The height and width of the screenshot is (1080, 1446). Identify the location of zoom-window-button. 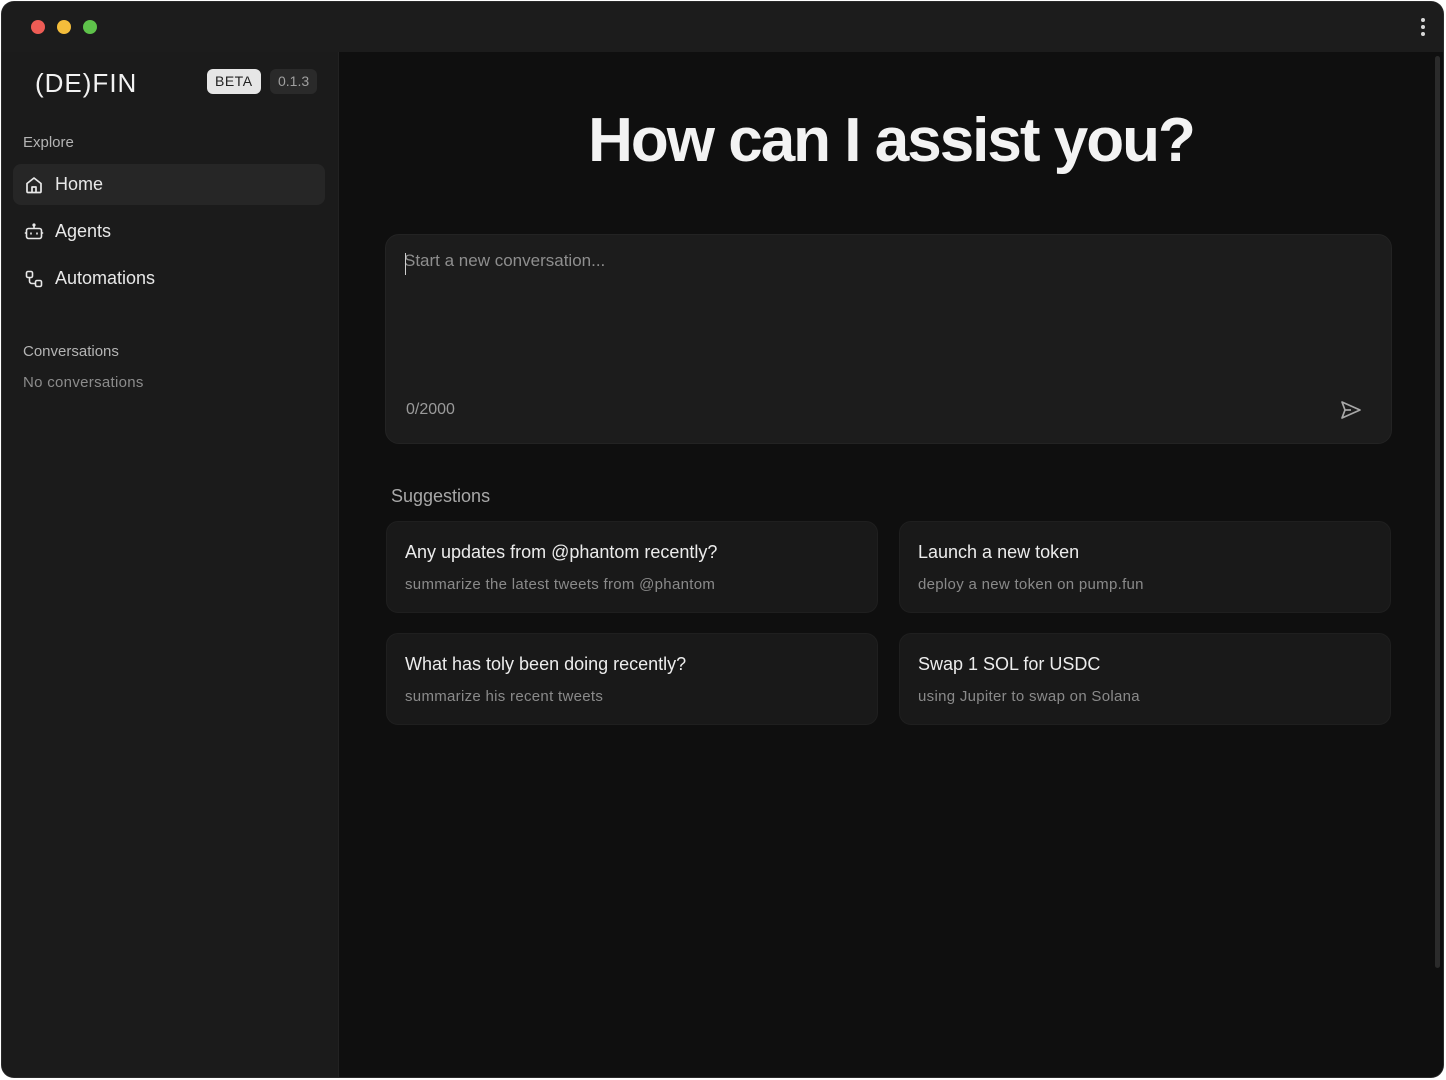
(90, 27).